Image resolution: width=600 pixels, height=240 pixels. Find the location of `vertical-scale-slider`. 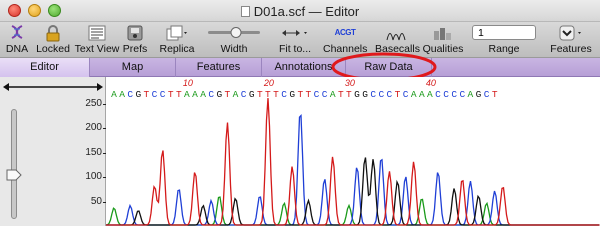

vertical-scale-slider is located at coordinates (14, 164).